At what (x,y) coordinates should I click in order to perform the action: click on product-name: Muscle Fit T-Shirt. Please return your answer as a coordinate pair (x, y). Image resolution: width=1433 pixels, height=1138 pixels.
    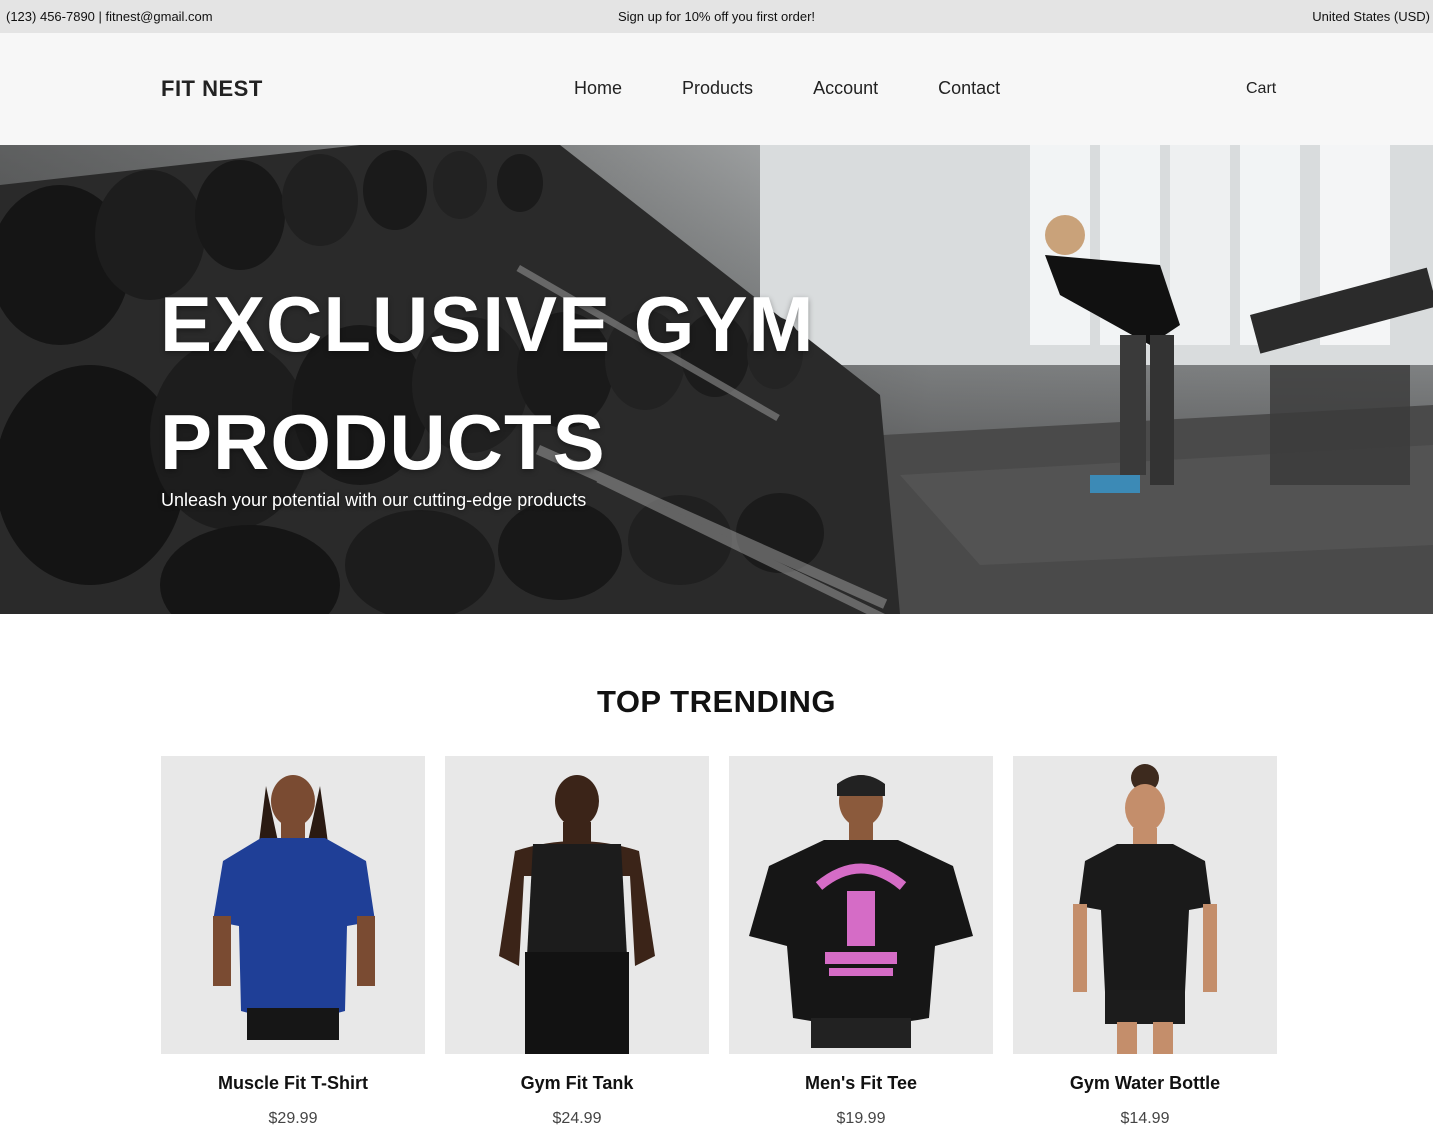
    Looking at the image, I should click on (293, 1083).